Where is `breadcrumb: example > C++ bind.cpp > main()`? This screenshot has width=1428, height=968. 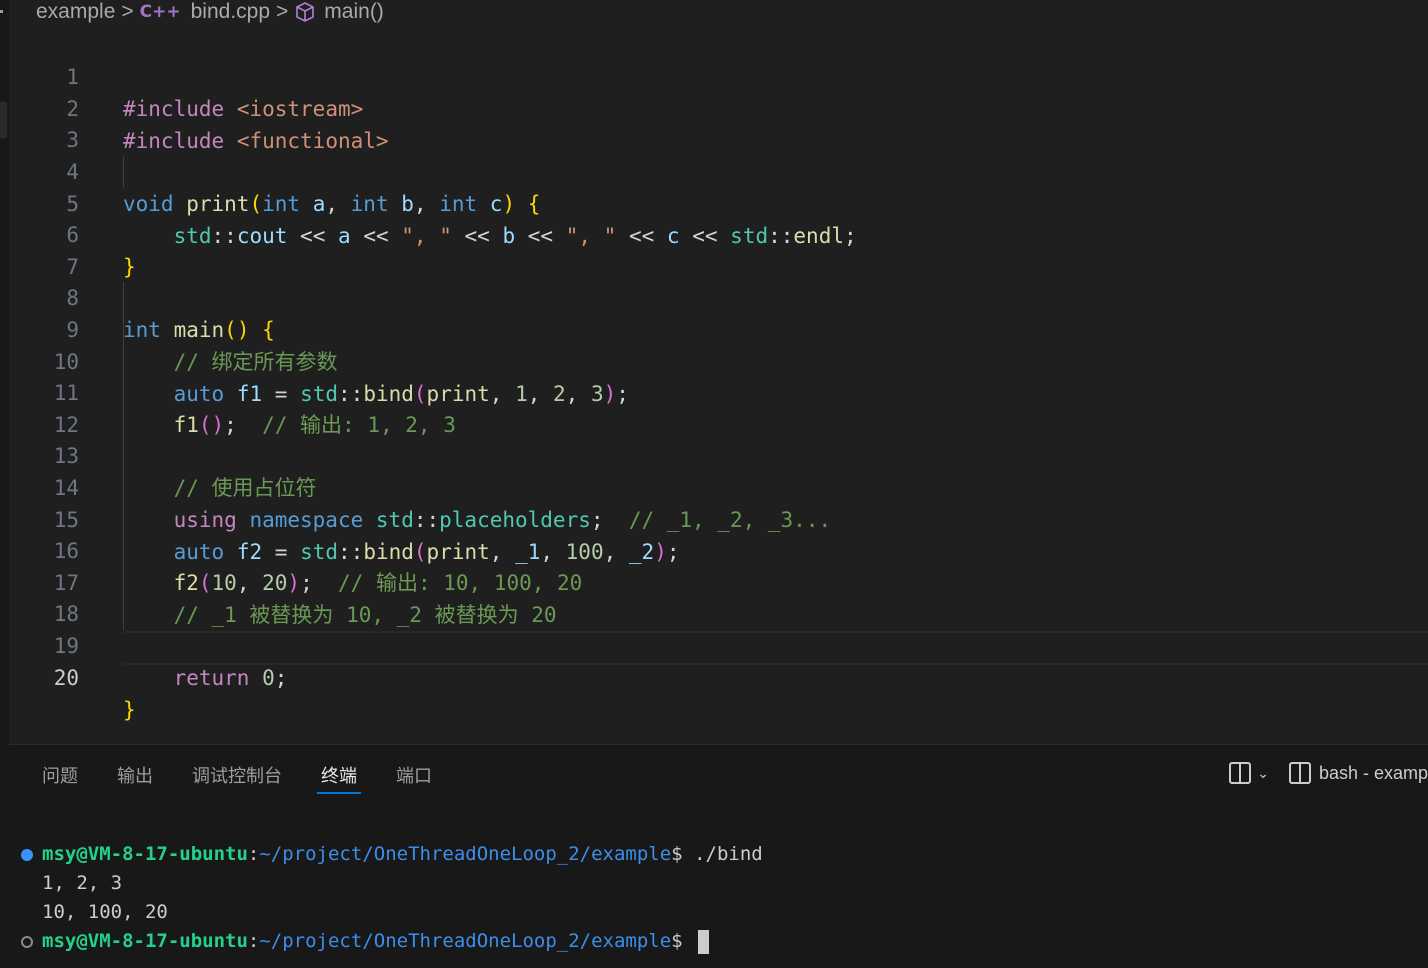 breadcrumb: example > C++ bind.cpp > main() is located at coordinates (210, 12).